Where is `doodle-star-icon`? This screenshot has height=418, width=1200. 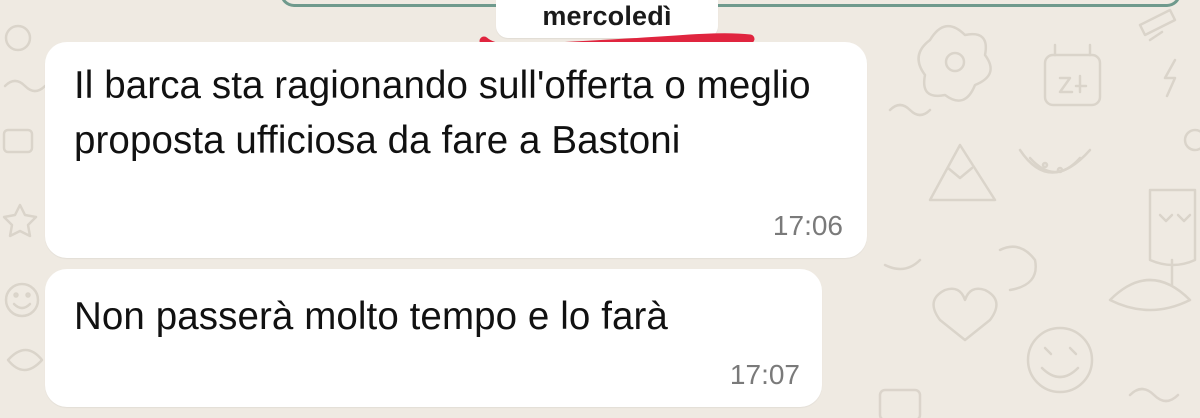 doodle-star-icon is located at coordinates (20, 220).